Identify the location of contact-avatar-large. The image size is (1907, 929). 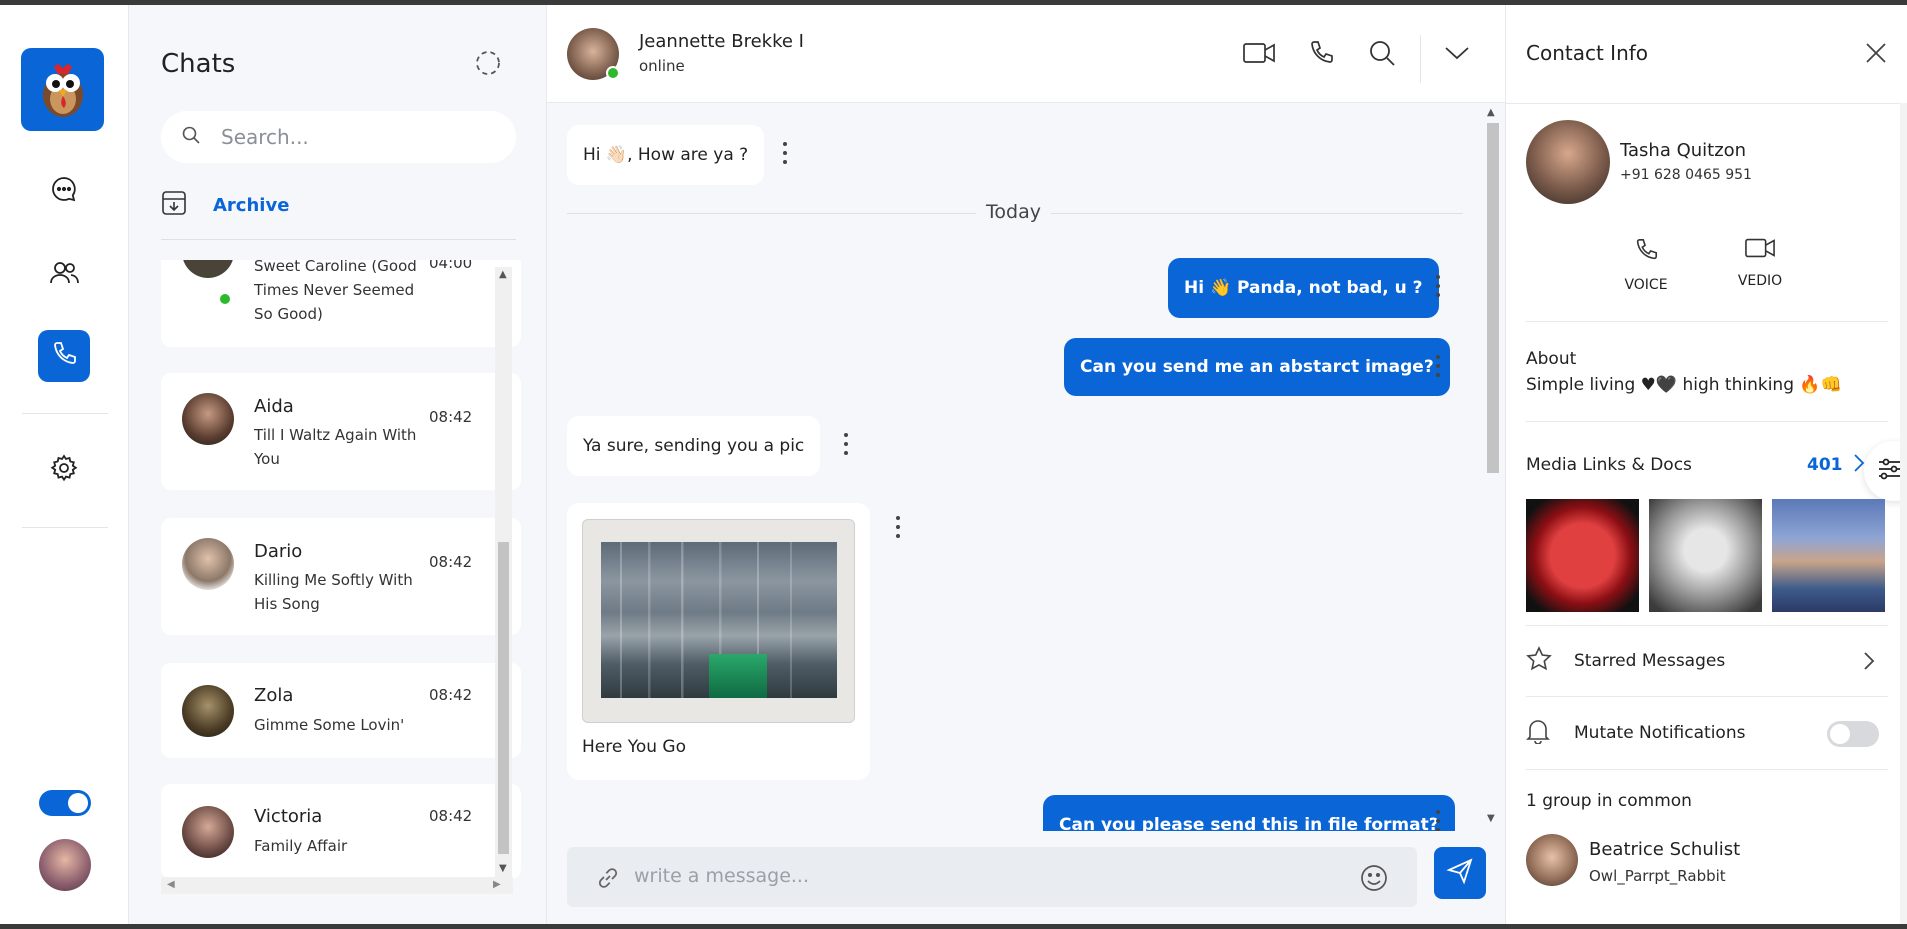
(1568, 162).